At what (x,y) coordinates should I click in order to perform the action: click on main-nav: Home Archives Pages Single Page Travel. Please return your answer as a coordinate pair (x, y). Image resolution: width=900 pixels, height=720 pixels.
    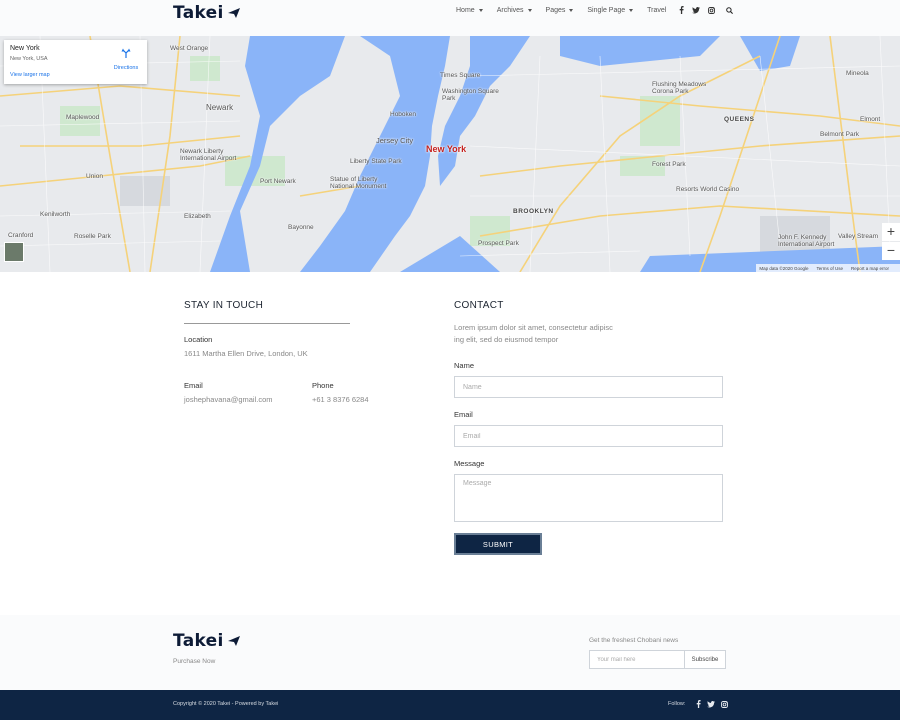
    Looking at the image, I should click on (568, 10).